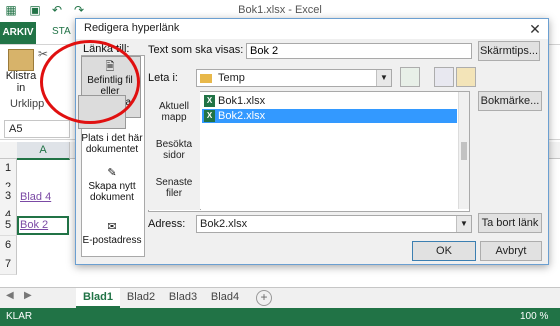 This screenshot has height=326, width=560. I want to click on cancel-button: Avbryt, so click(511, 251).